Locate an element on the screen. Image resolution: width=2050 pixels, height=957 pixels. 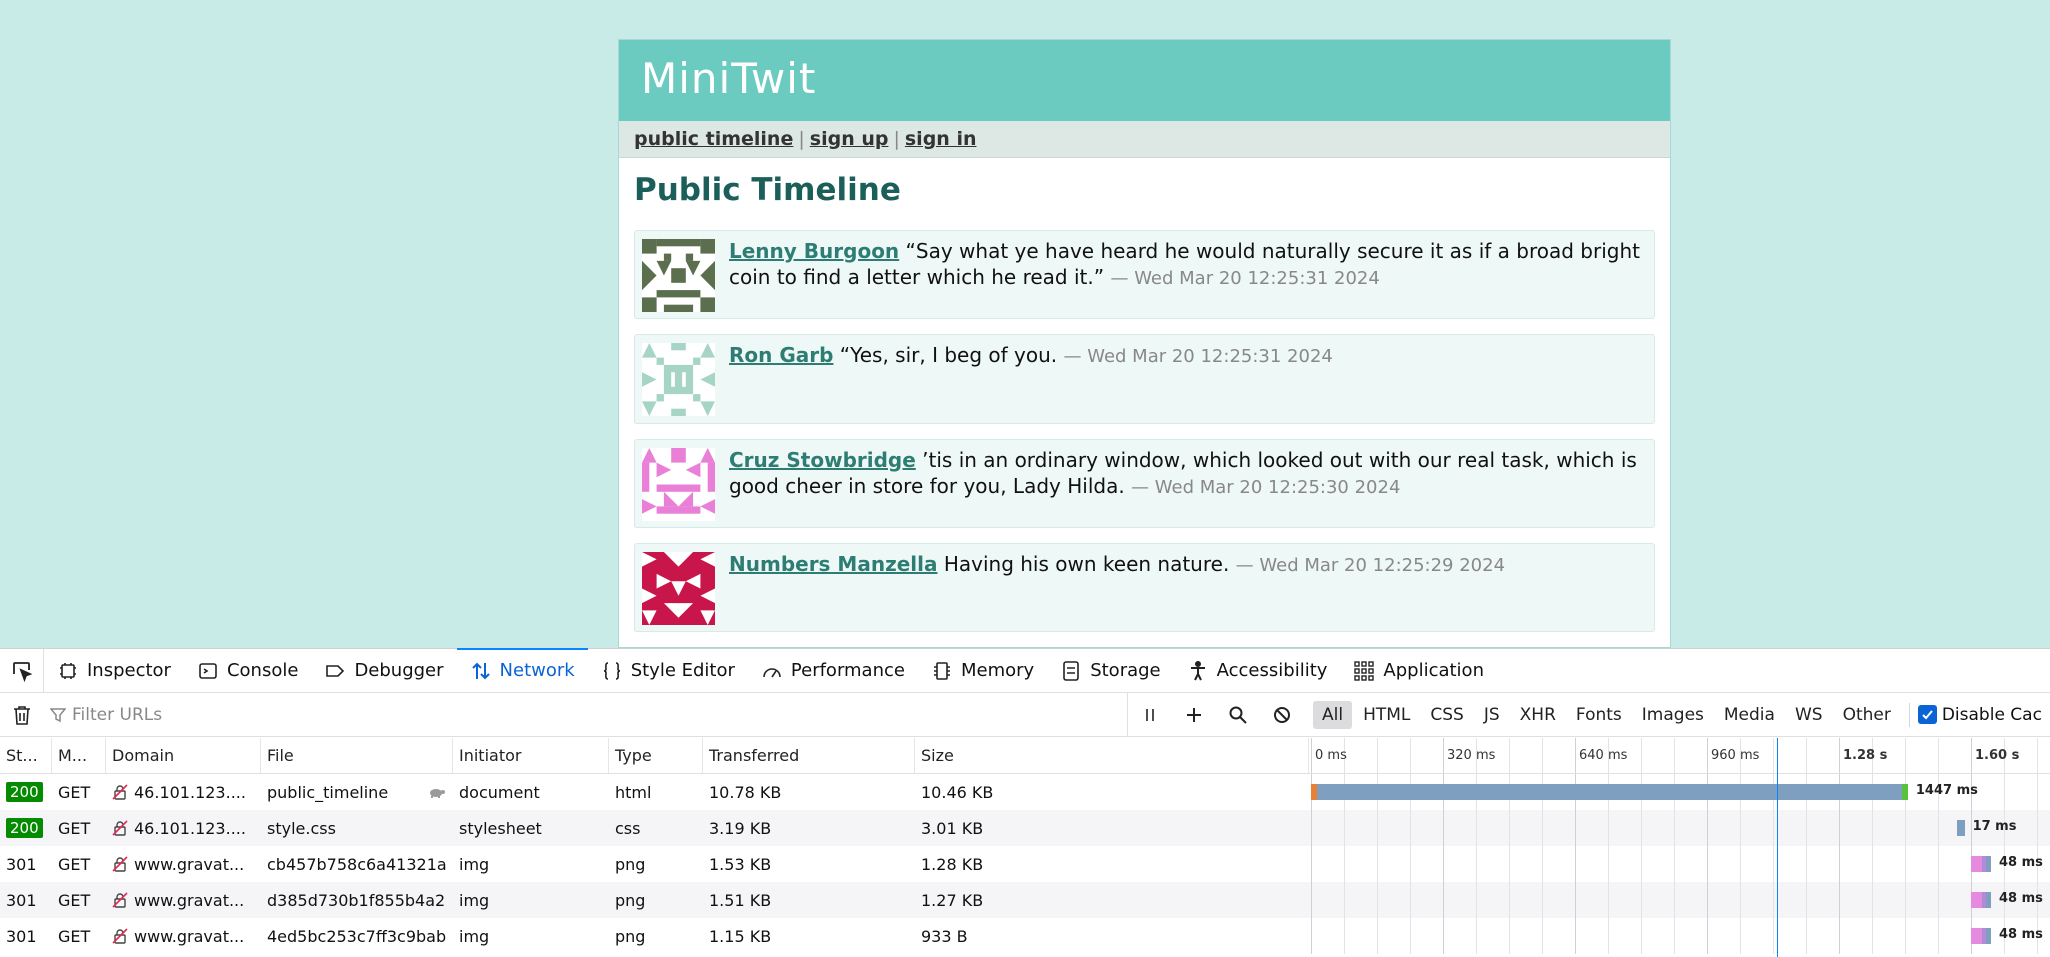
filter-css-button: CSS is located at coordinates (1446, 715).